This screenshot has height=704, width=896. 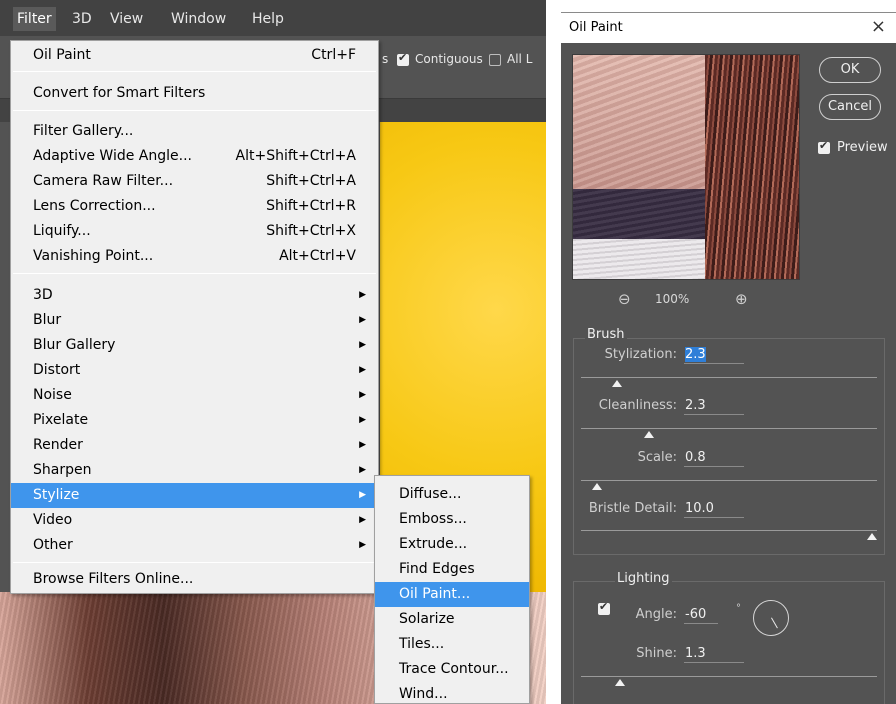 What do you see at coordinates (194, 273) in the screenshot?
I see `menu-separator` at bounding box center [194, 273].